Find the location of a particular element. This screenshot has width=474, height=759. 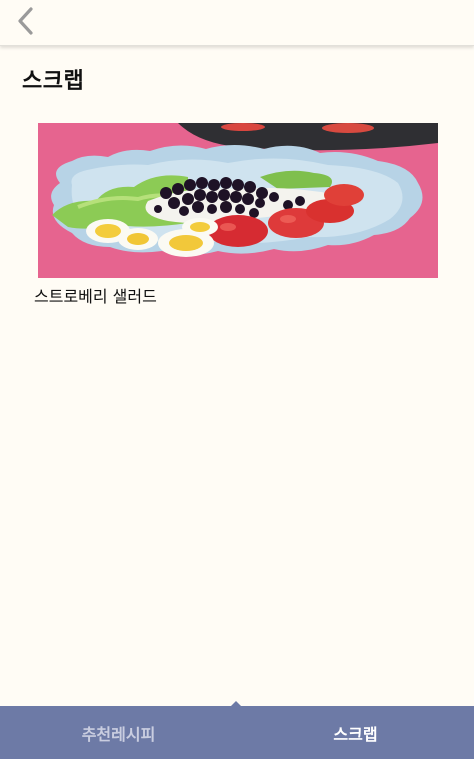

bottom-tab-bar: 추천레시피 스크랩 is located at coordinates (237, 730).